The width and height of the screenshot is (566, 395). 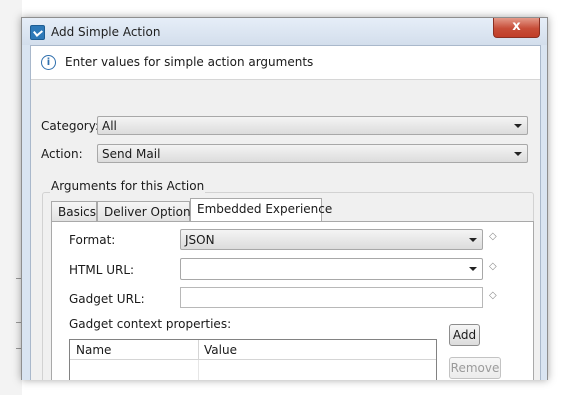 I want to click on context-properties-table: Name Value, so click(x=253, y=359).